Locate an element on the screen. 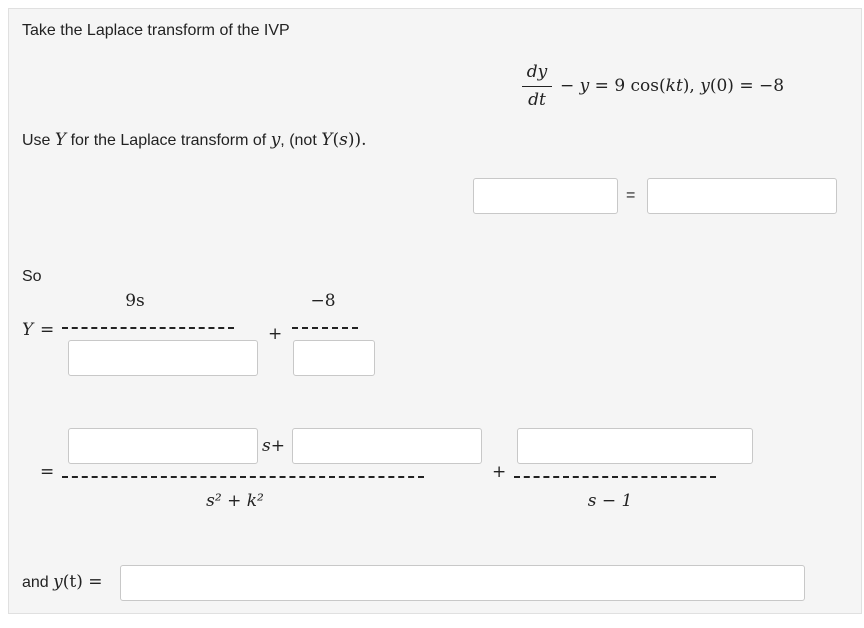 The image size is (864, 628). first-numerator-a: 9s is located at coordinates (135, 301).